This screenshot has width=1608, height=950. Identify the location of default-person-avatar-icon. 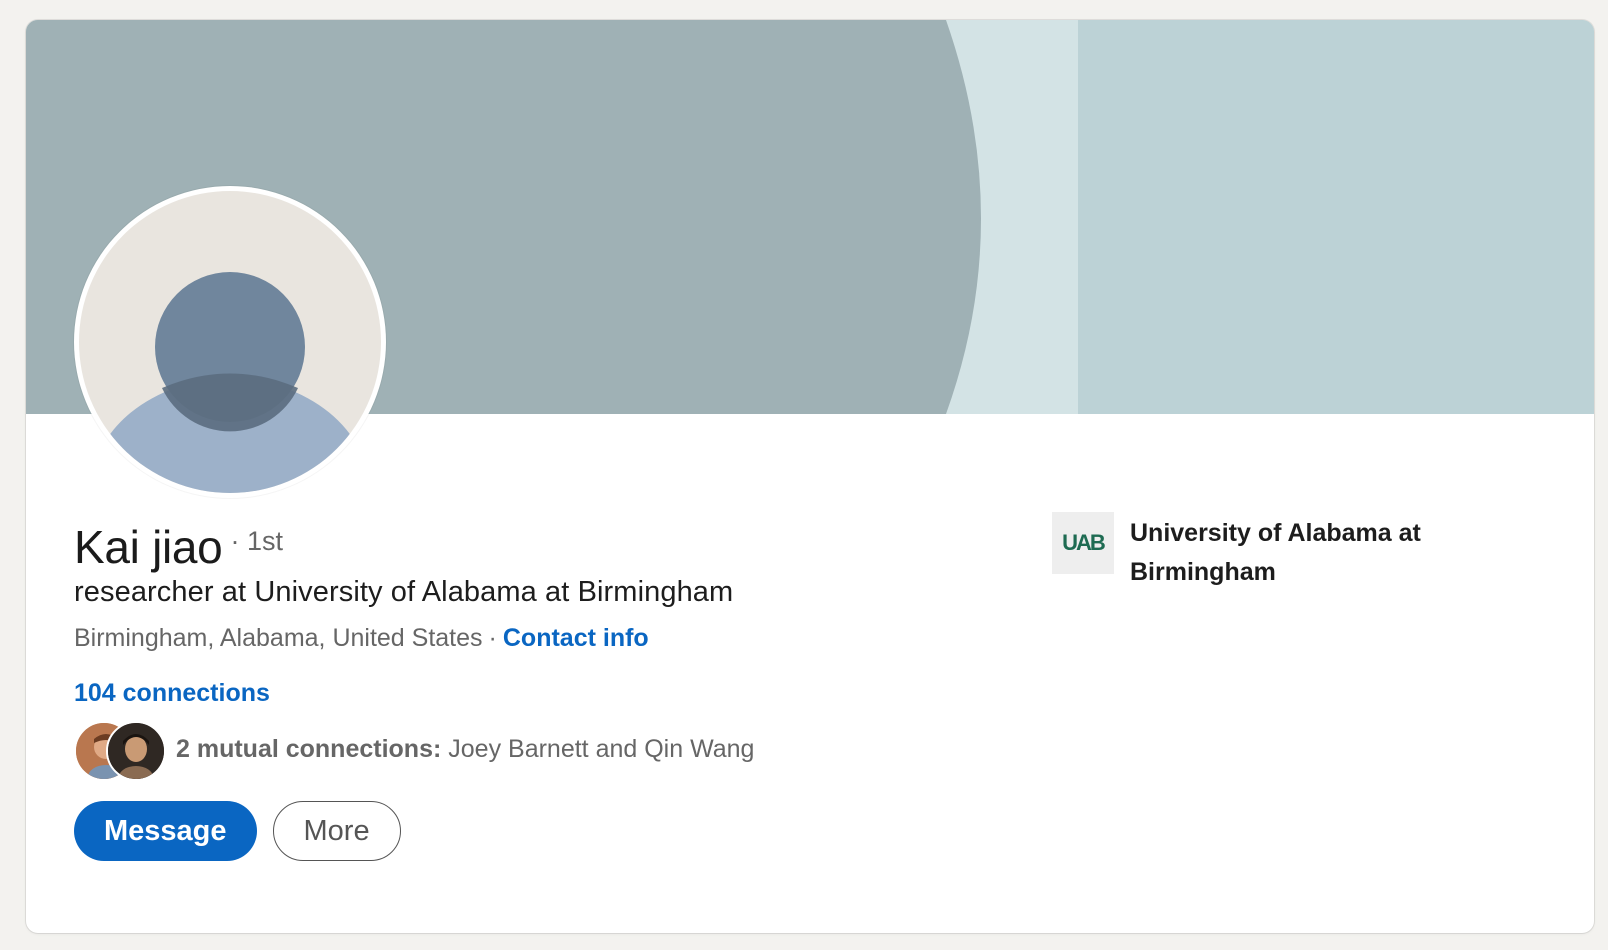
(230, 342).